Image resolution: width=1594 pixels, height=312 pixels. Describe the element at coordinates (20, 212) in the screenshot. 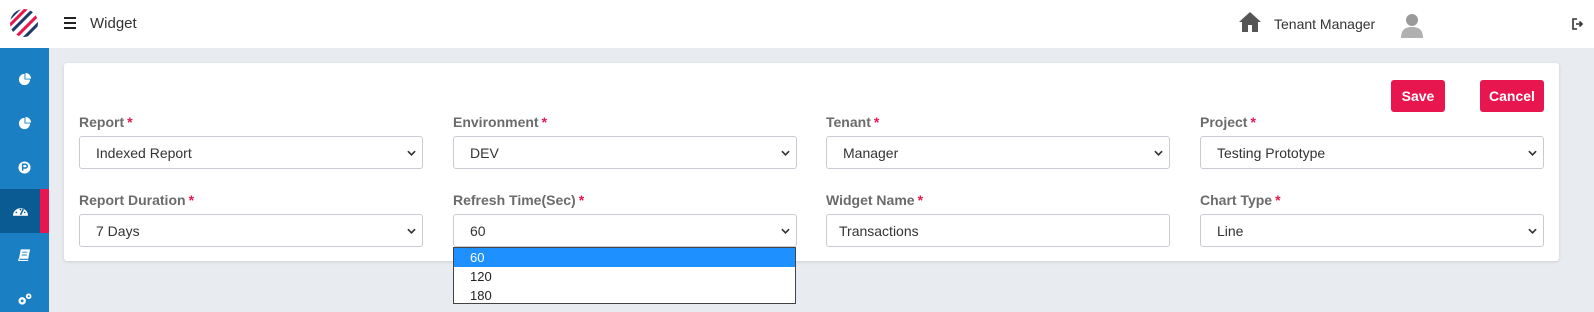

I see `dashboard-icon` at that location.